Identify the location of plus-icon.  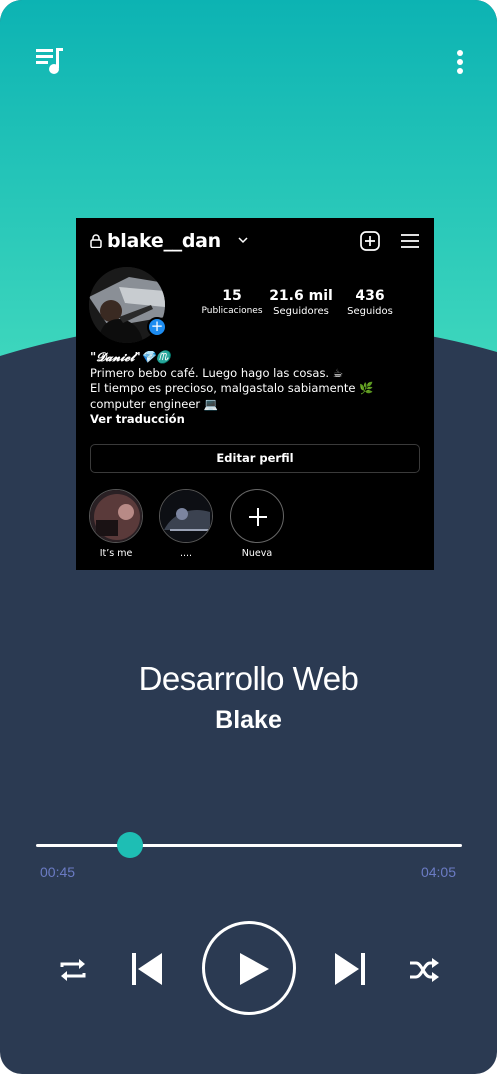
(258, 517).